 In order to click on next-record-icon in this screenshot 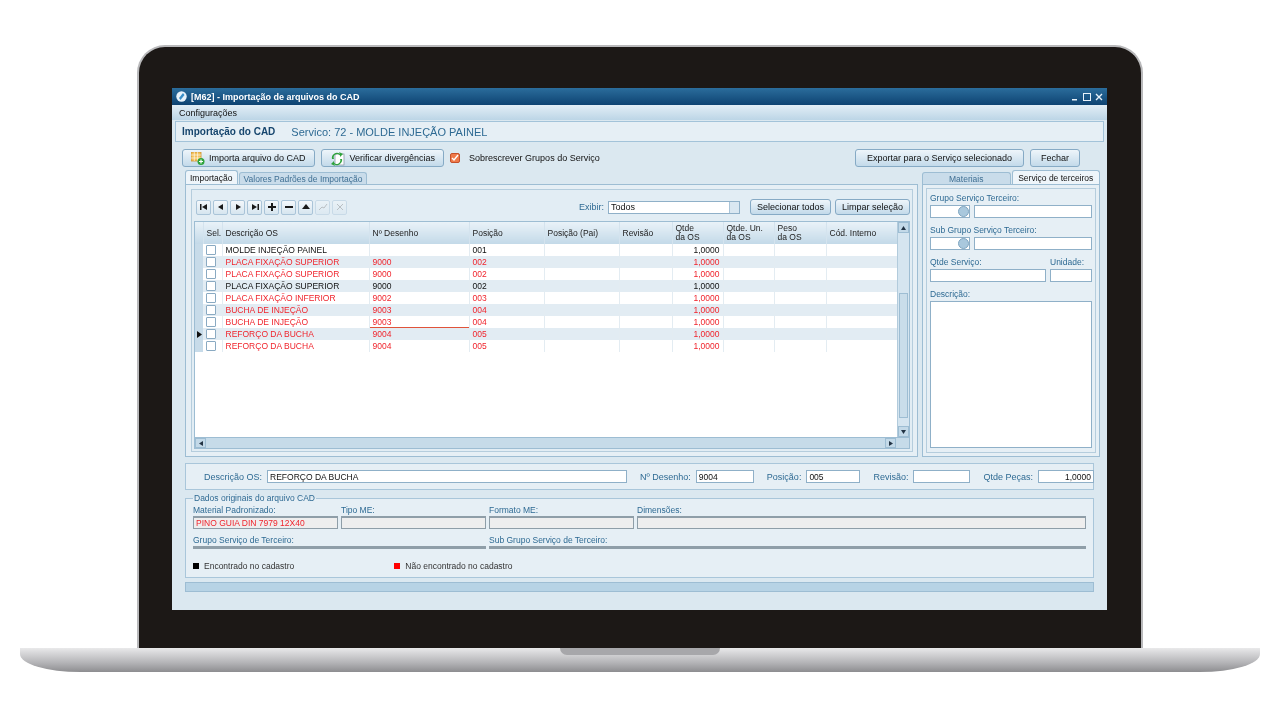, I will do `click(237, 207)`.